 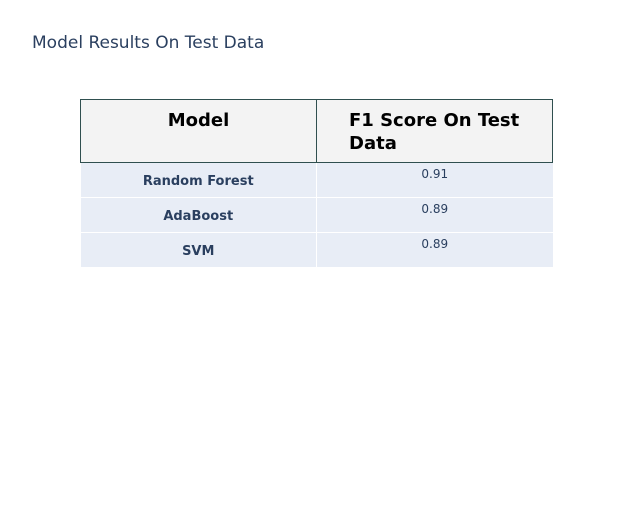 I want to click on table-row: AdaBoost 0.89, so click(x=316, y=215).